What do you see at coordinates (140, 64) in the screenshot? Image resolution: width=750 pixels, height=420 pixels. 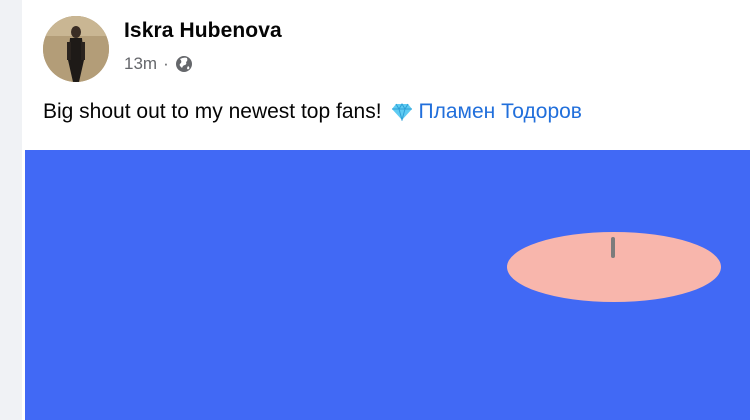 I see `post-time: 13m` at bounding box center [140, 64].